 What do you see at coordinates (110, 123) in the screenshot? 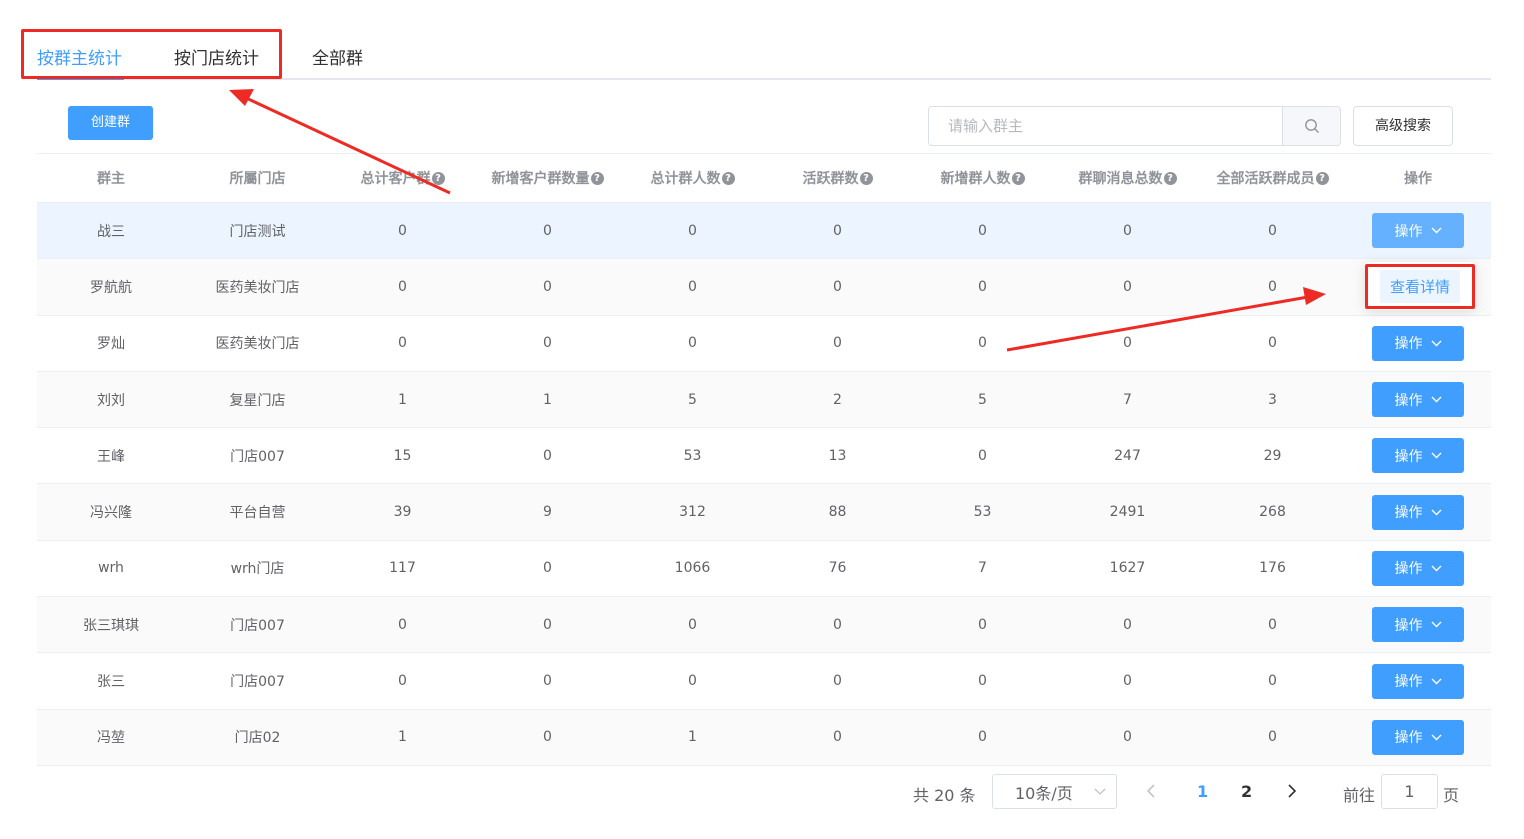
I see `create-group-button: 创建群` at bounding box center [110, 123].